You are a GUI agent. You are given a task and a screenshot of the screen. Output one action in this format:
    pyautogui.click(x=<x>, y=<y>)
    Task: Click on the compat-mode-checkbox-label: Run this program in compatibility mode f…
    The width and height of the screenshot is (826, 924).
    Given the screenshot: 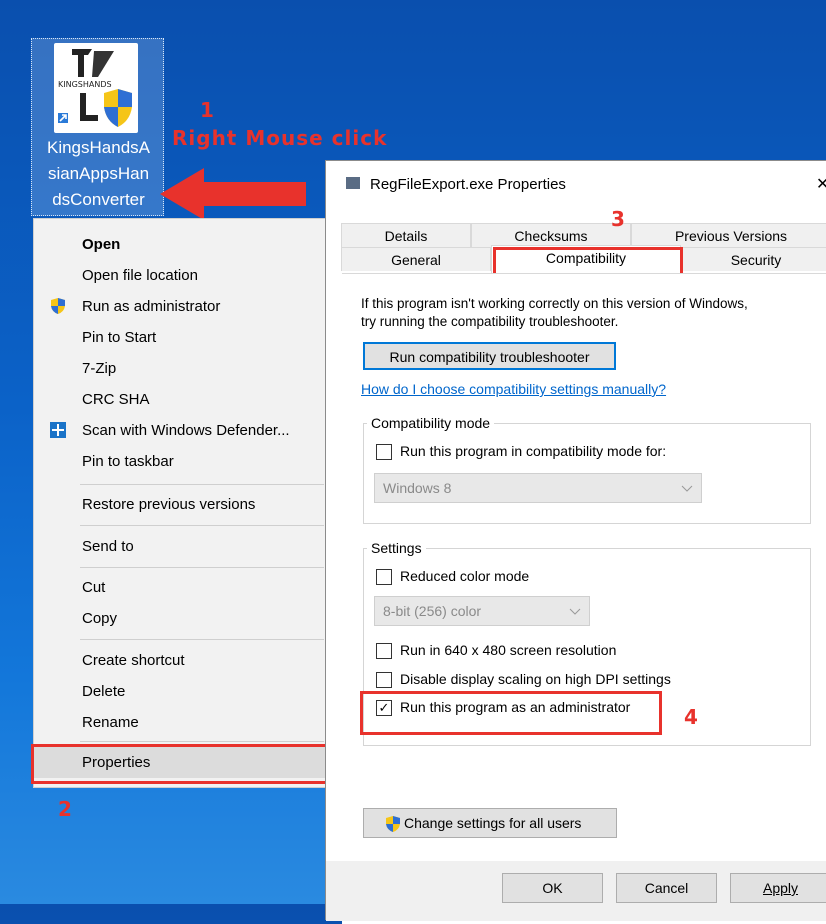 What is the action you would take?
    pyautogui.click(x=533, y=451)
    